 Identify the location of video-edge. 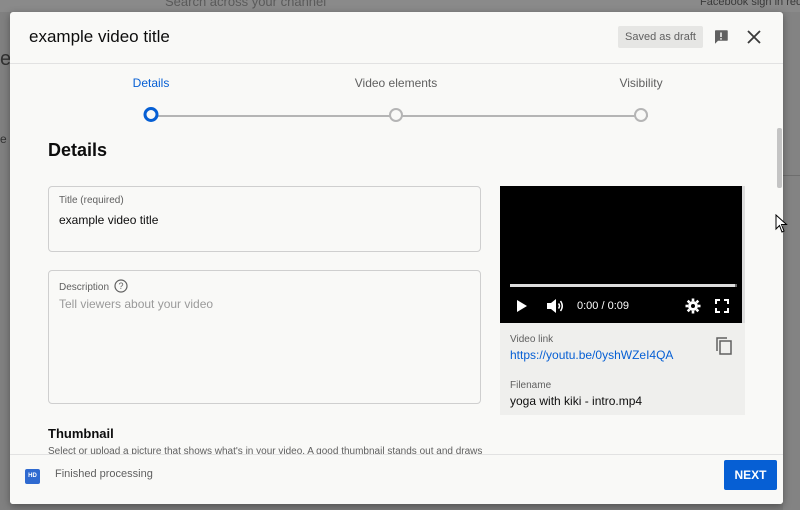
(743, 254).